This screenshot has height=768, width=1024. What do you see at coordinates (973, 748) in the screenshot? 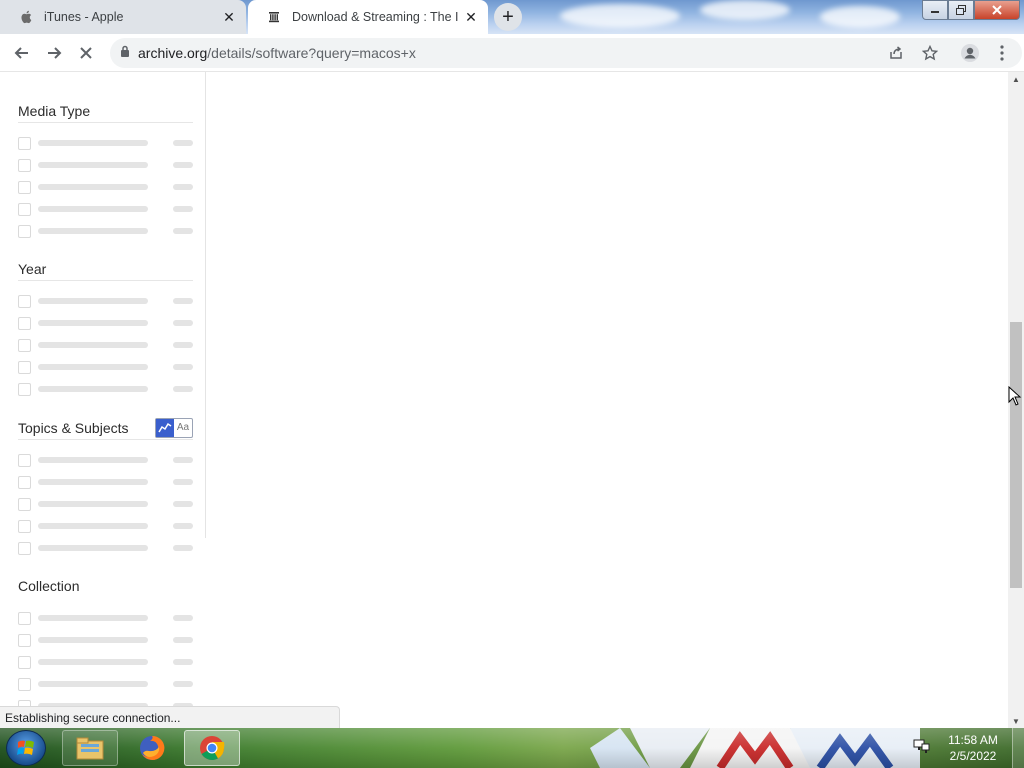
I see `taskbar-clock: 11:58 AM 2/5/2022` at bounding box center [973, 748].